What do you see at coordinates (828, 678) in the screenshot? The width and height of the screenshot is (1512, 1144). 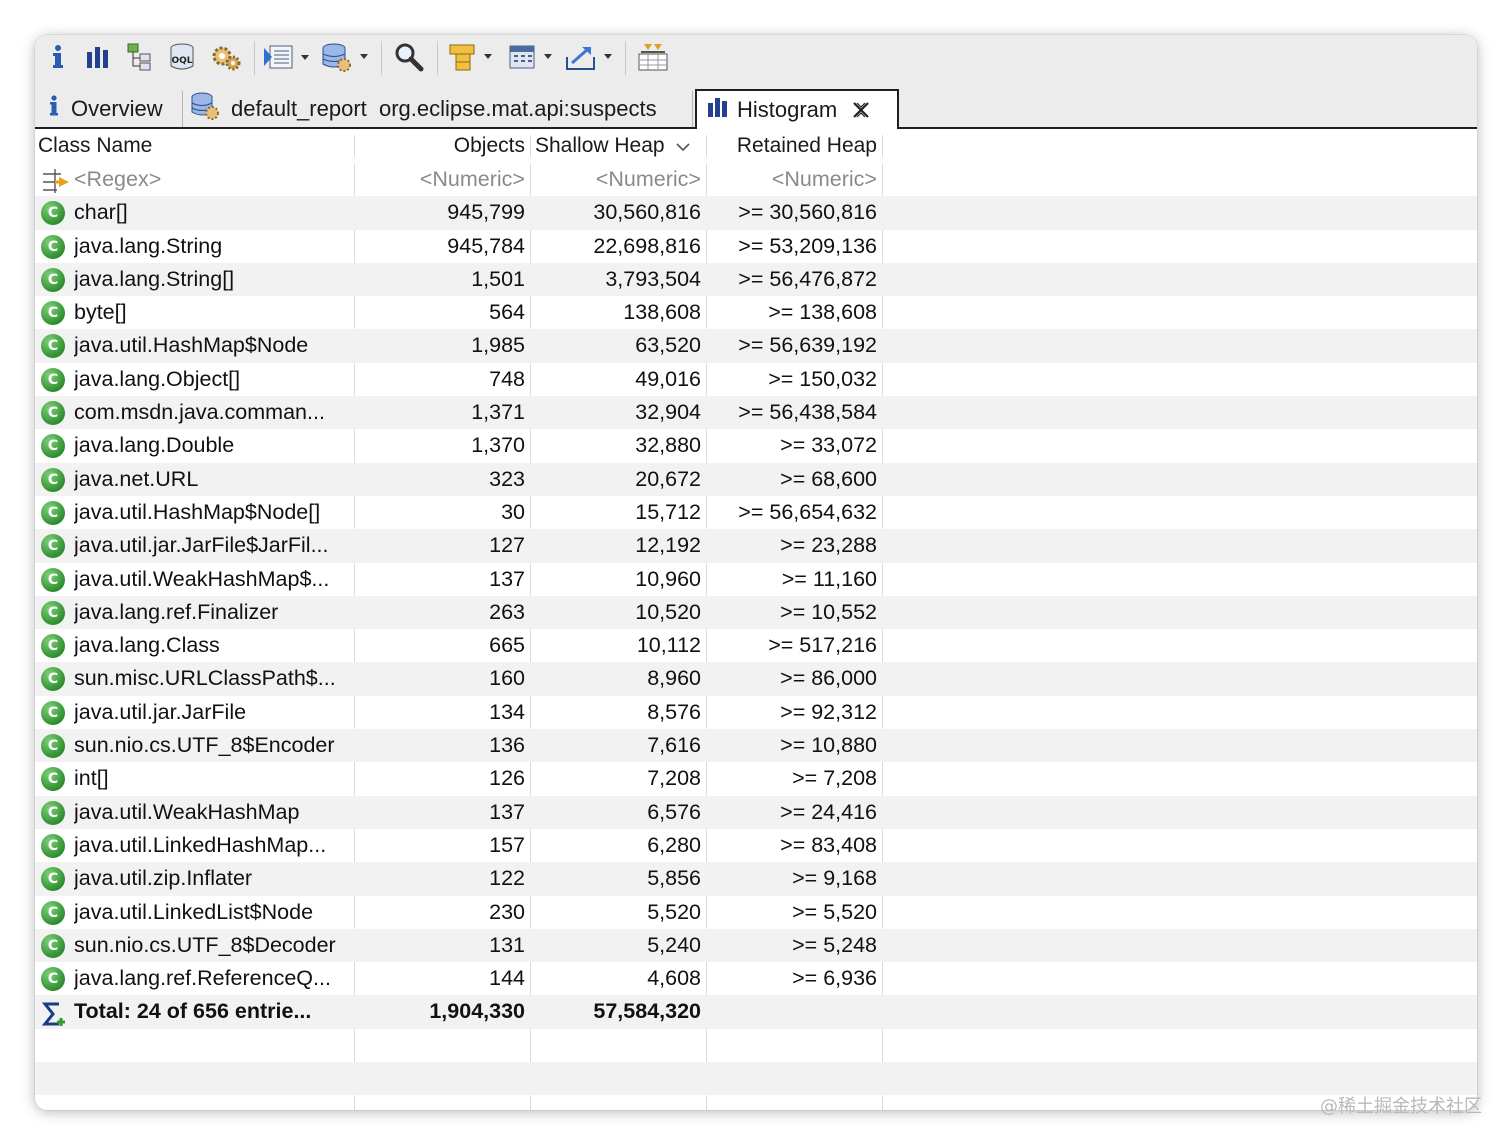 I see `retained-heap-cell: >= 86,000` at bounding box center [828, 678].